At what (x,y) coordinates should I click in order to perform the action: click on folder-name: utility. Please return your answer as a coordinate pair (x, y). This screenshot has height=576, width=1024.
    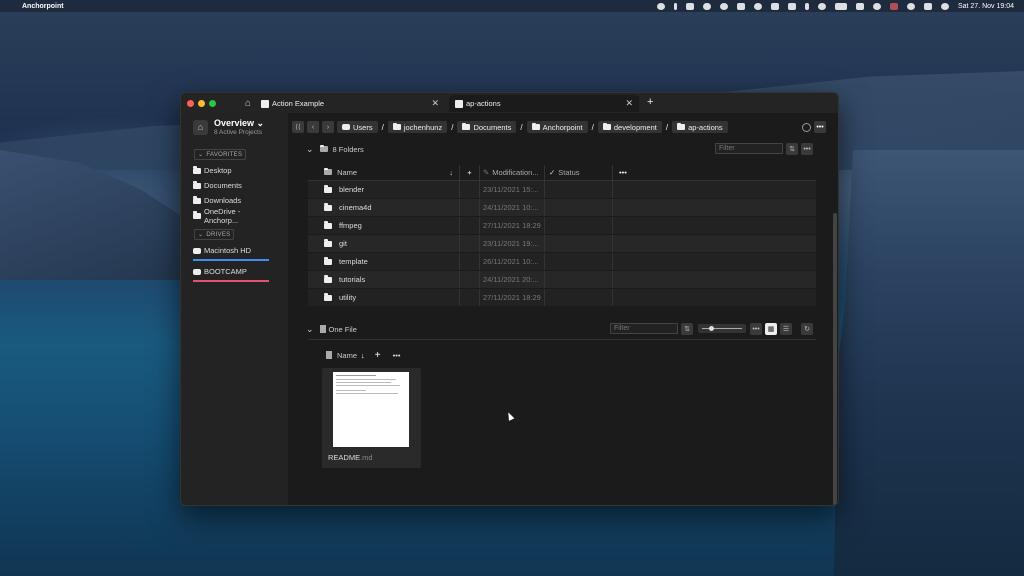
    Looking at the image, I should click on (348, 297).